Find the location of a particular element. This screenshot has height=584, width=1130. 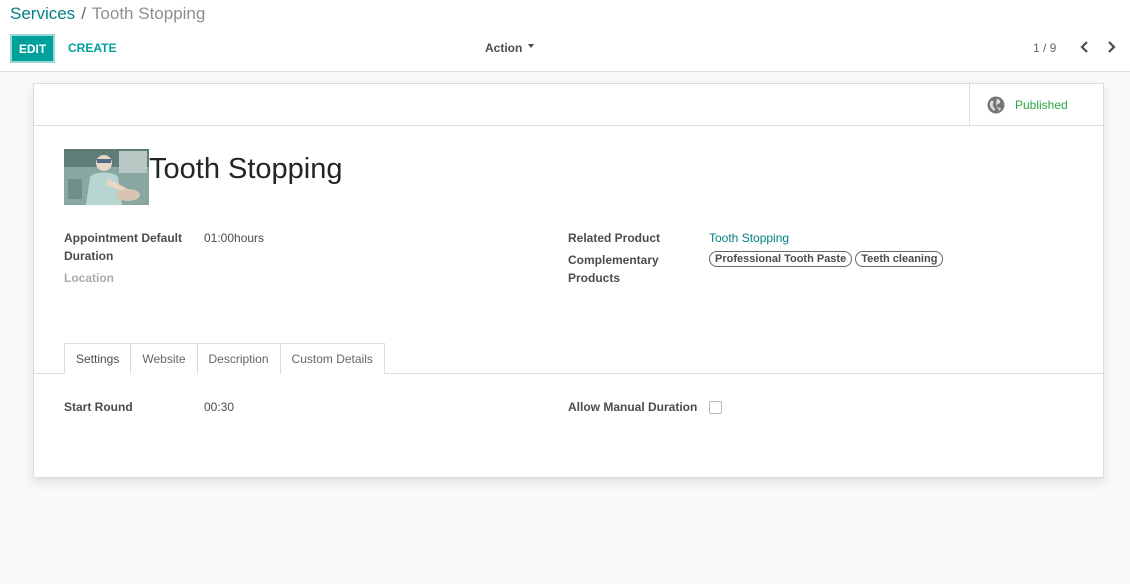

duration-label-line1: Appointment Default is located at coordinates (123, 238).